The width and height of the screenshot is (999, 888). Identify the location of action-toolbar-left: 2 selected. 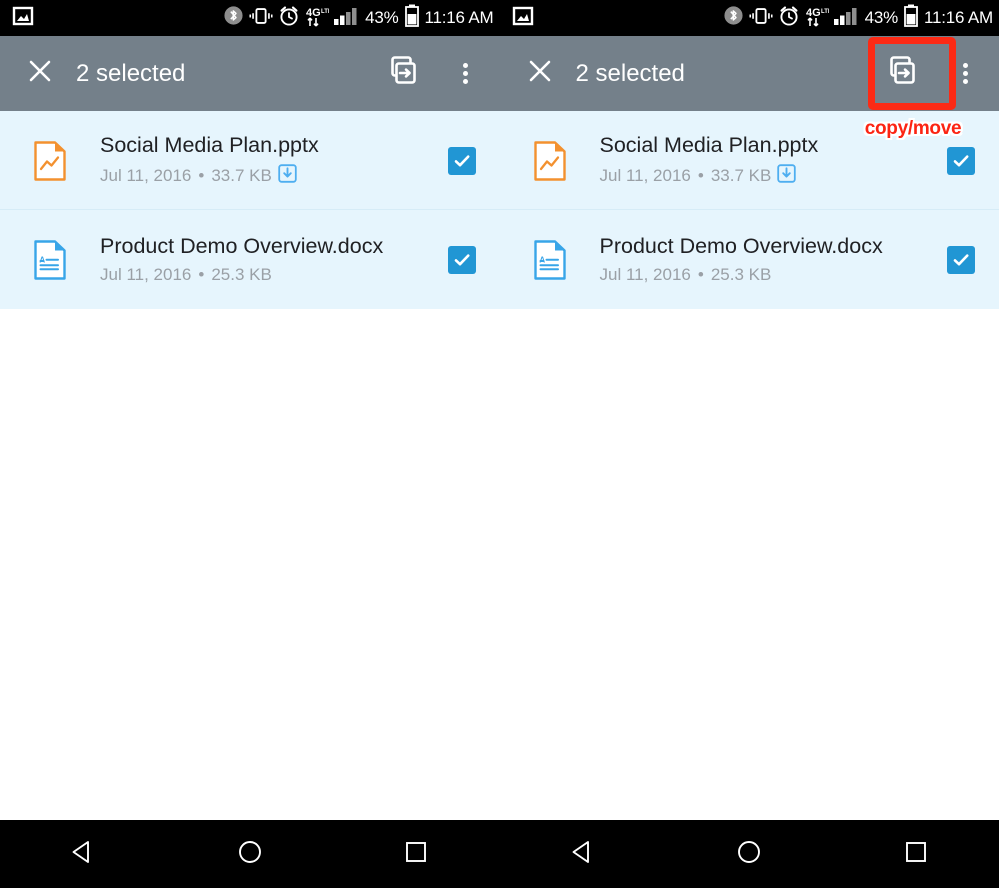
(250, 73).